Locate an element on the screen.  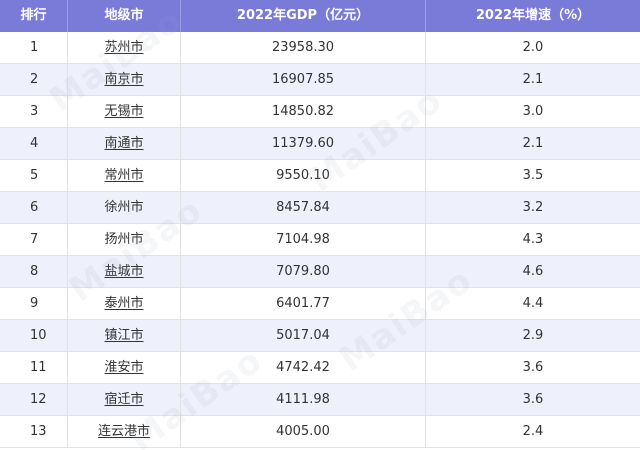
gdp-cell: 8457.84 is located at coordinates (303, 208).